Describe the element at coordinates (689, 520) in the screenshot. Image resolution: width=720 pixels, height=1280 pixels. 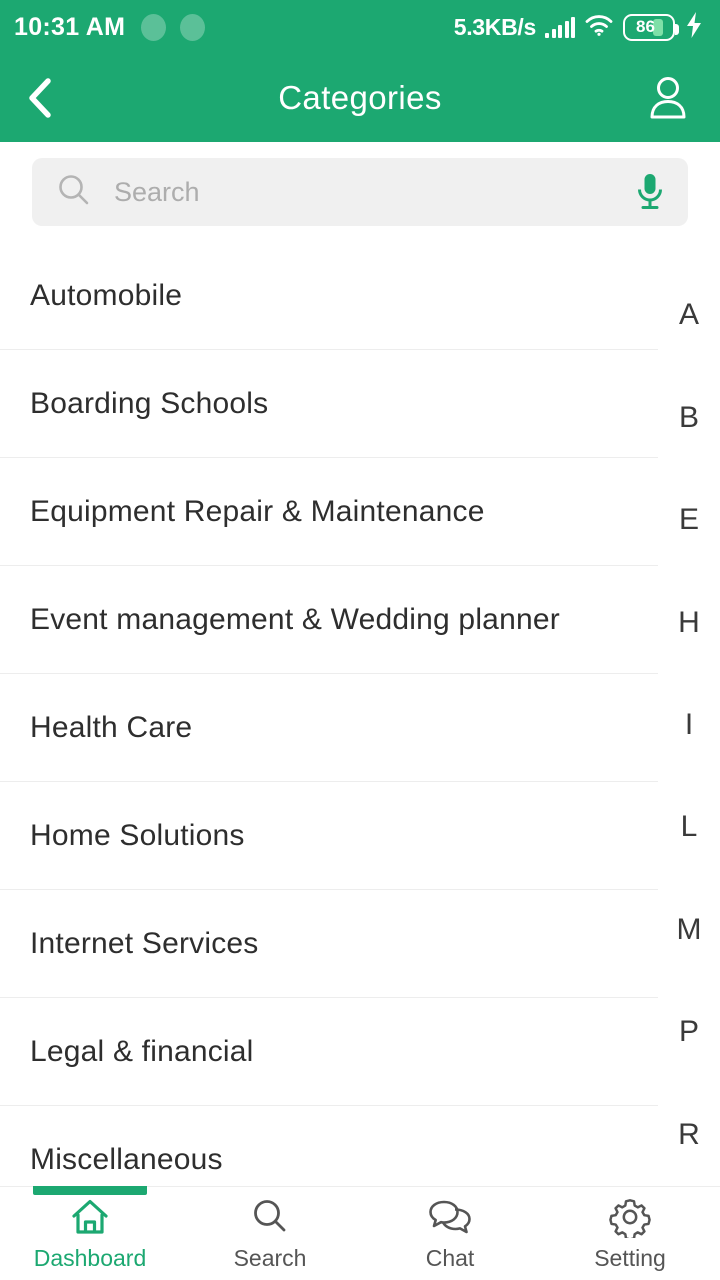
I see `alpha-index-letter: E` at that location.